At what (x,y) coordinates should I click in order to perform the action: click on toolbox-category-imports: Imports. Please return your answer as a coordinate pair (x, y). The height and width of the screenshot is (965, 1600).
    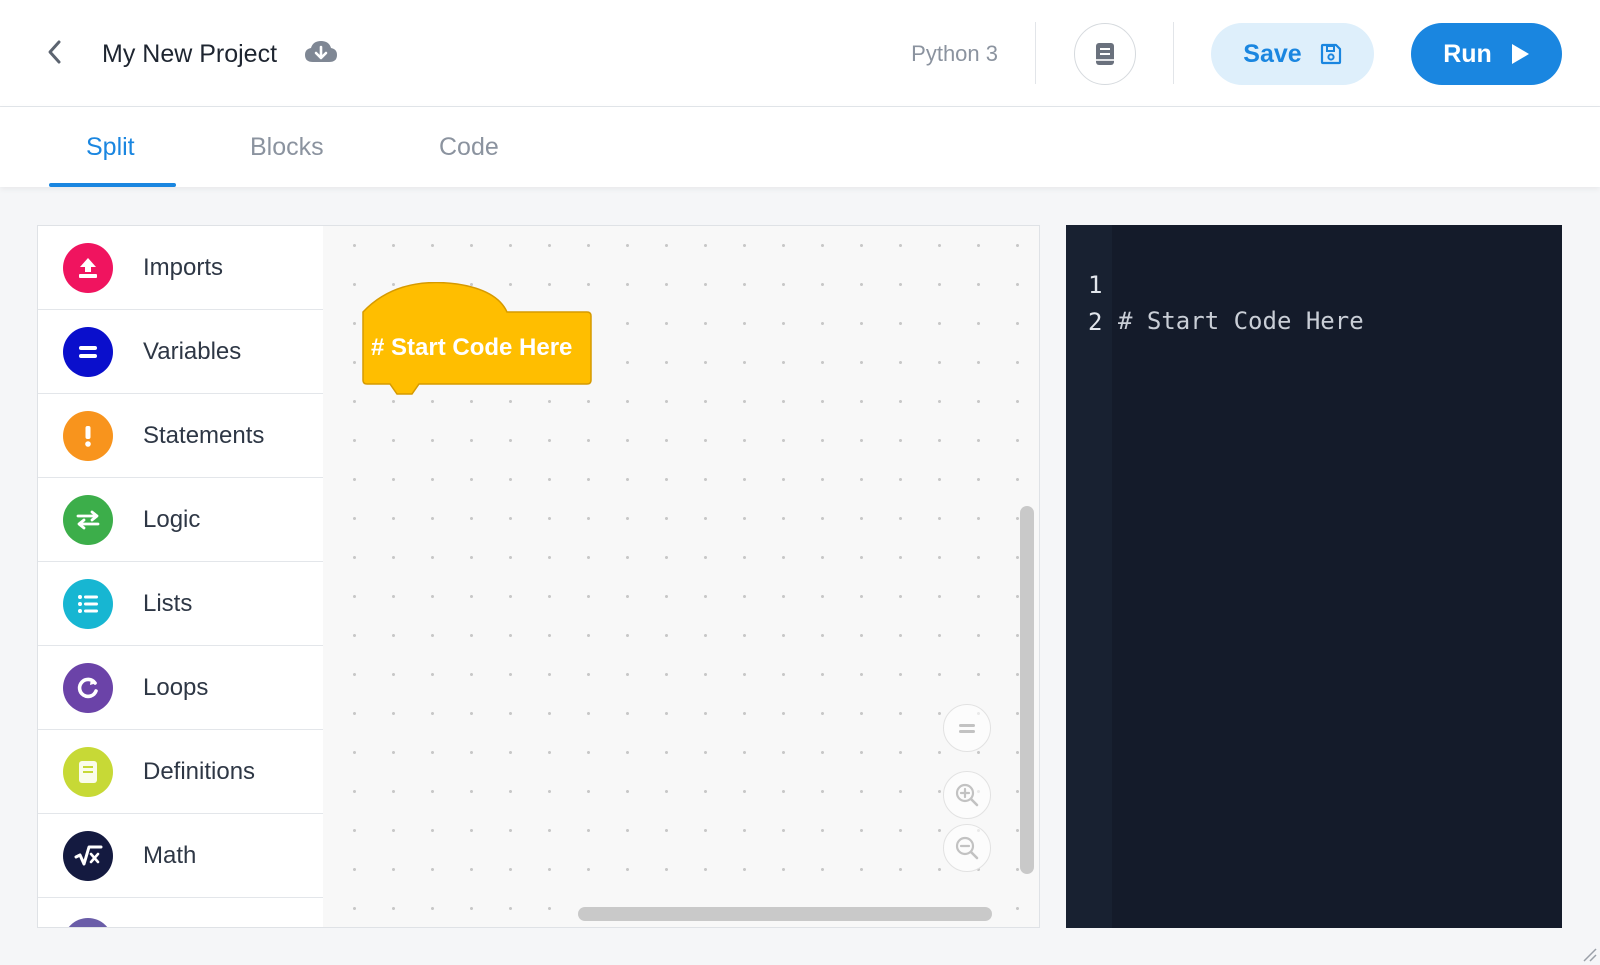
    Looking at the image, I should click on (180, 268).